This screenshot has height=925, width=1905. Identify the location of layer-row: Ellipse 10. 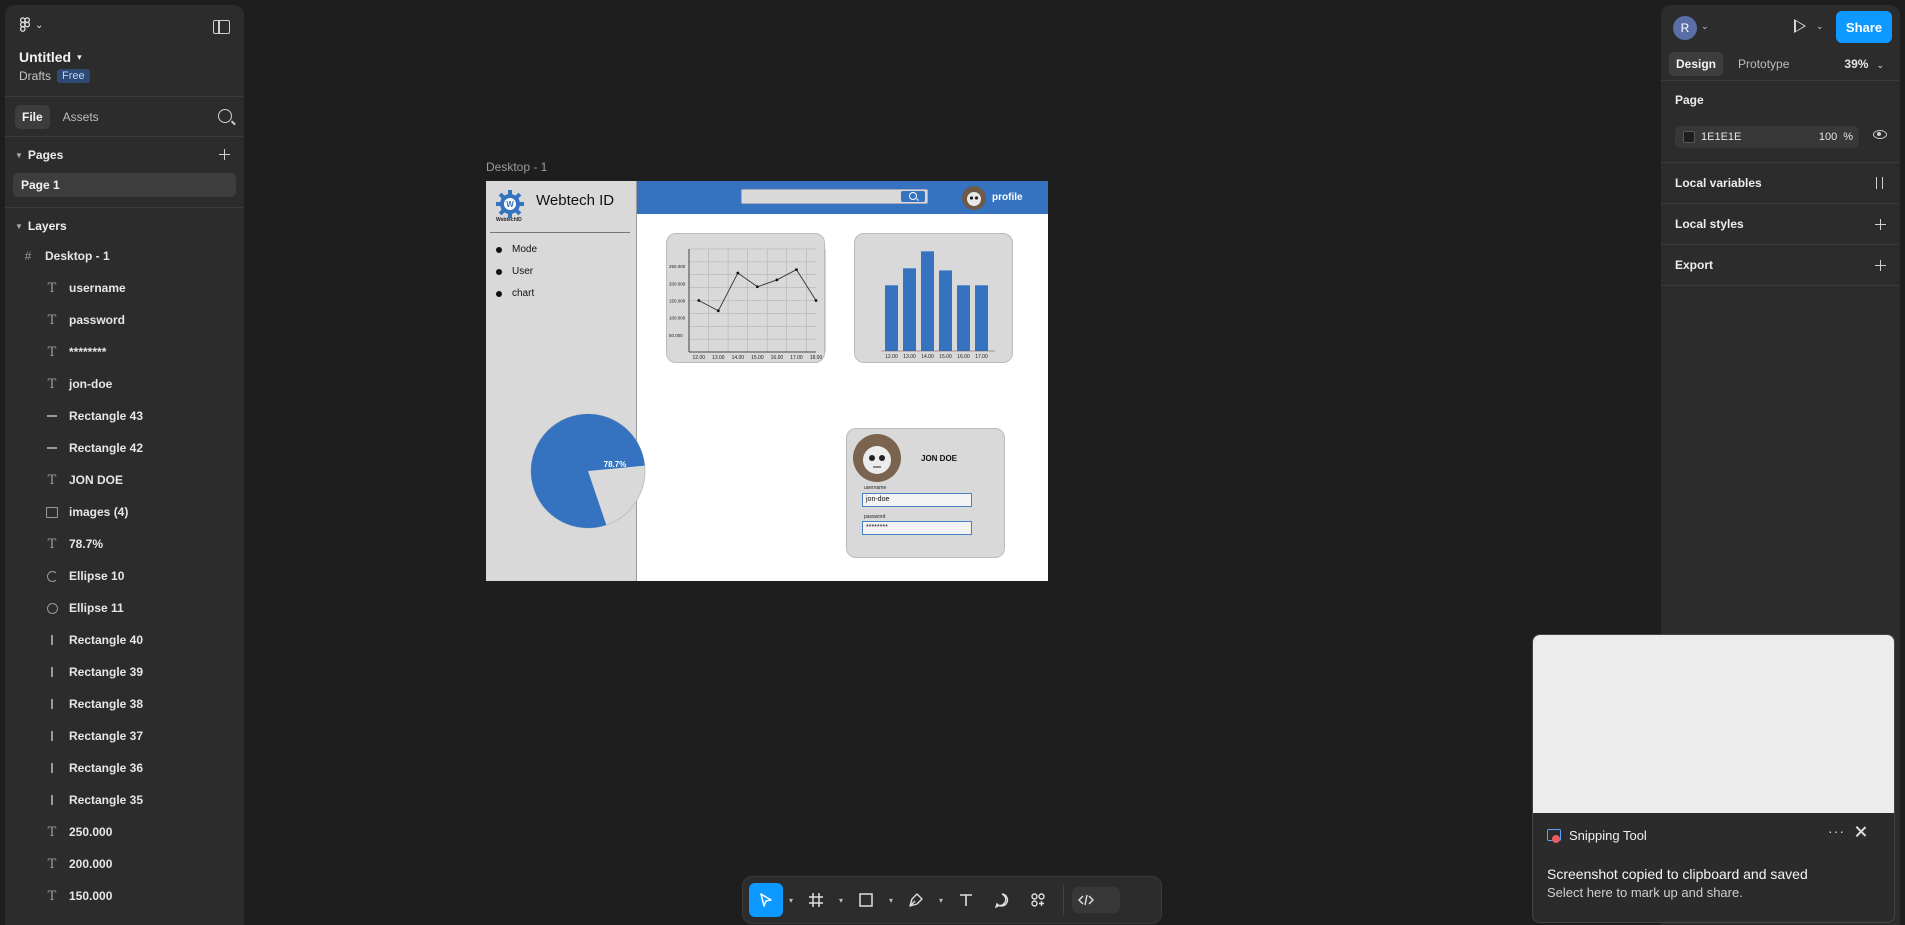
(124, 576).